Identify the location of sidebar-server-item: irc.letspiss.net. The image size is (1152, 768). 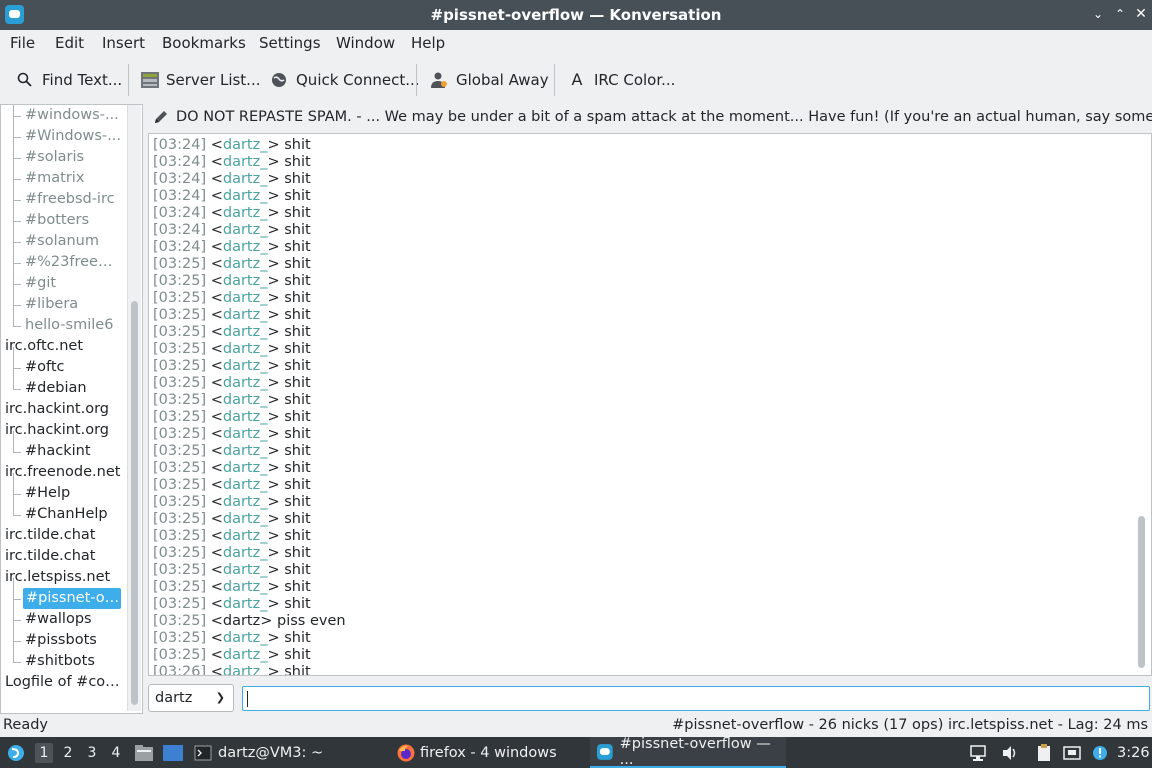
(64, 577).